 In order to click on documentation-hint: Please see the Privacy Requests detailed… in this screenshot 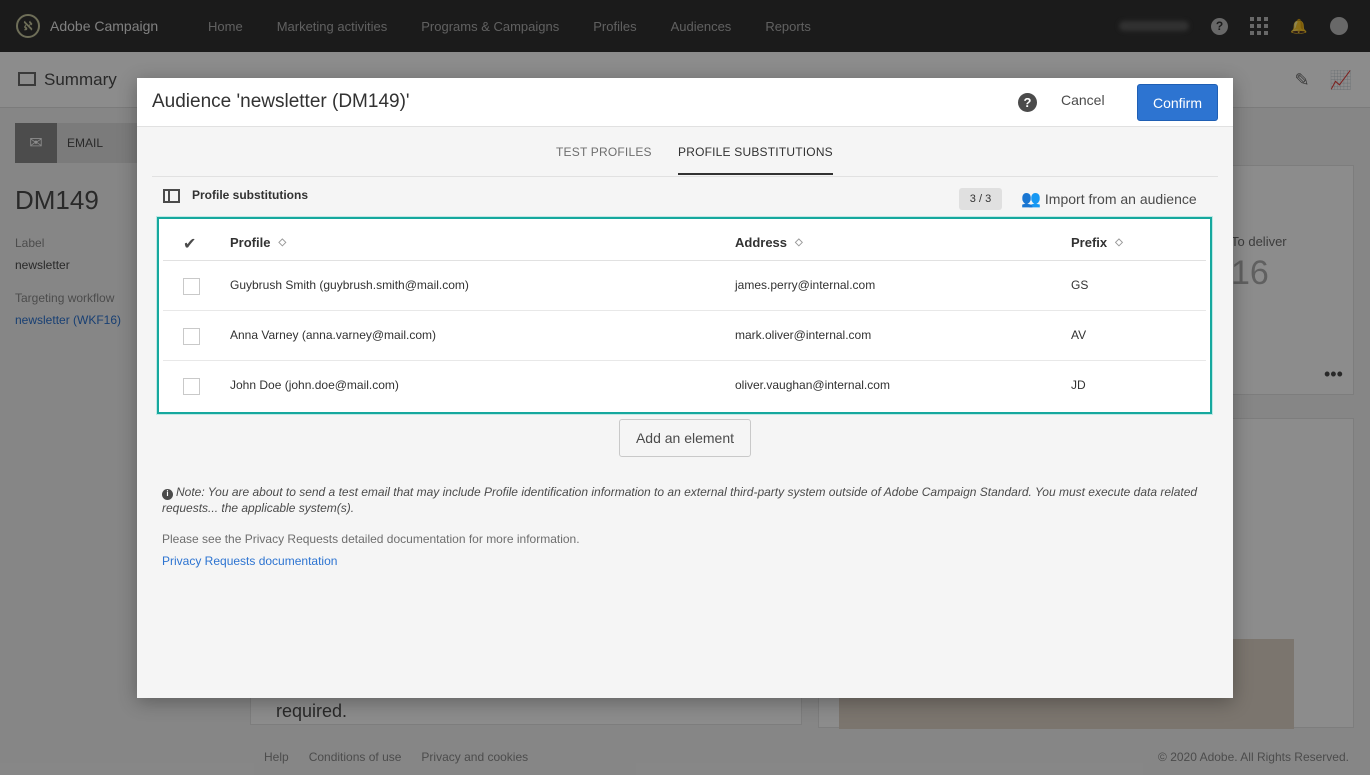, I will do `click(371, 539)`.